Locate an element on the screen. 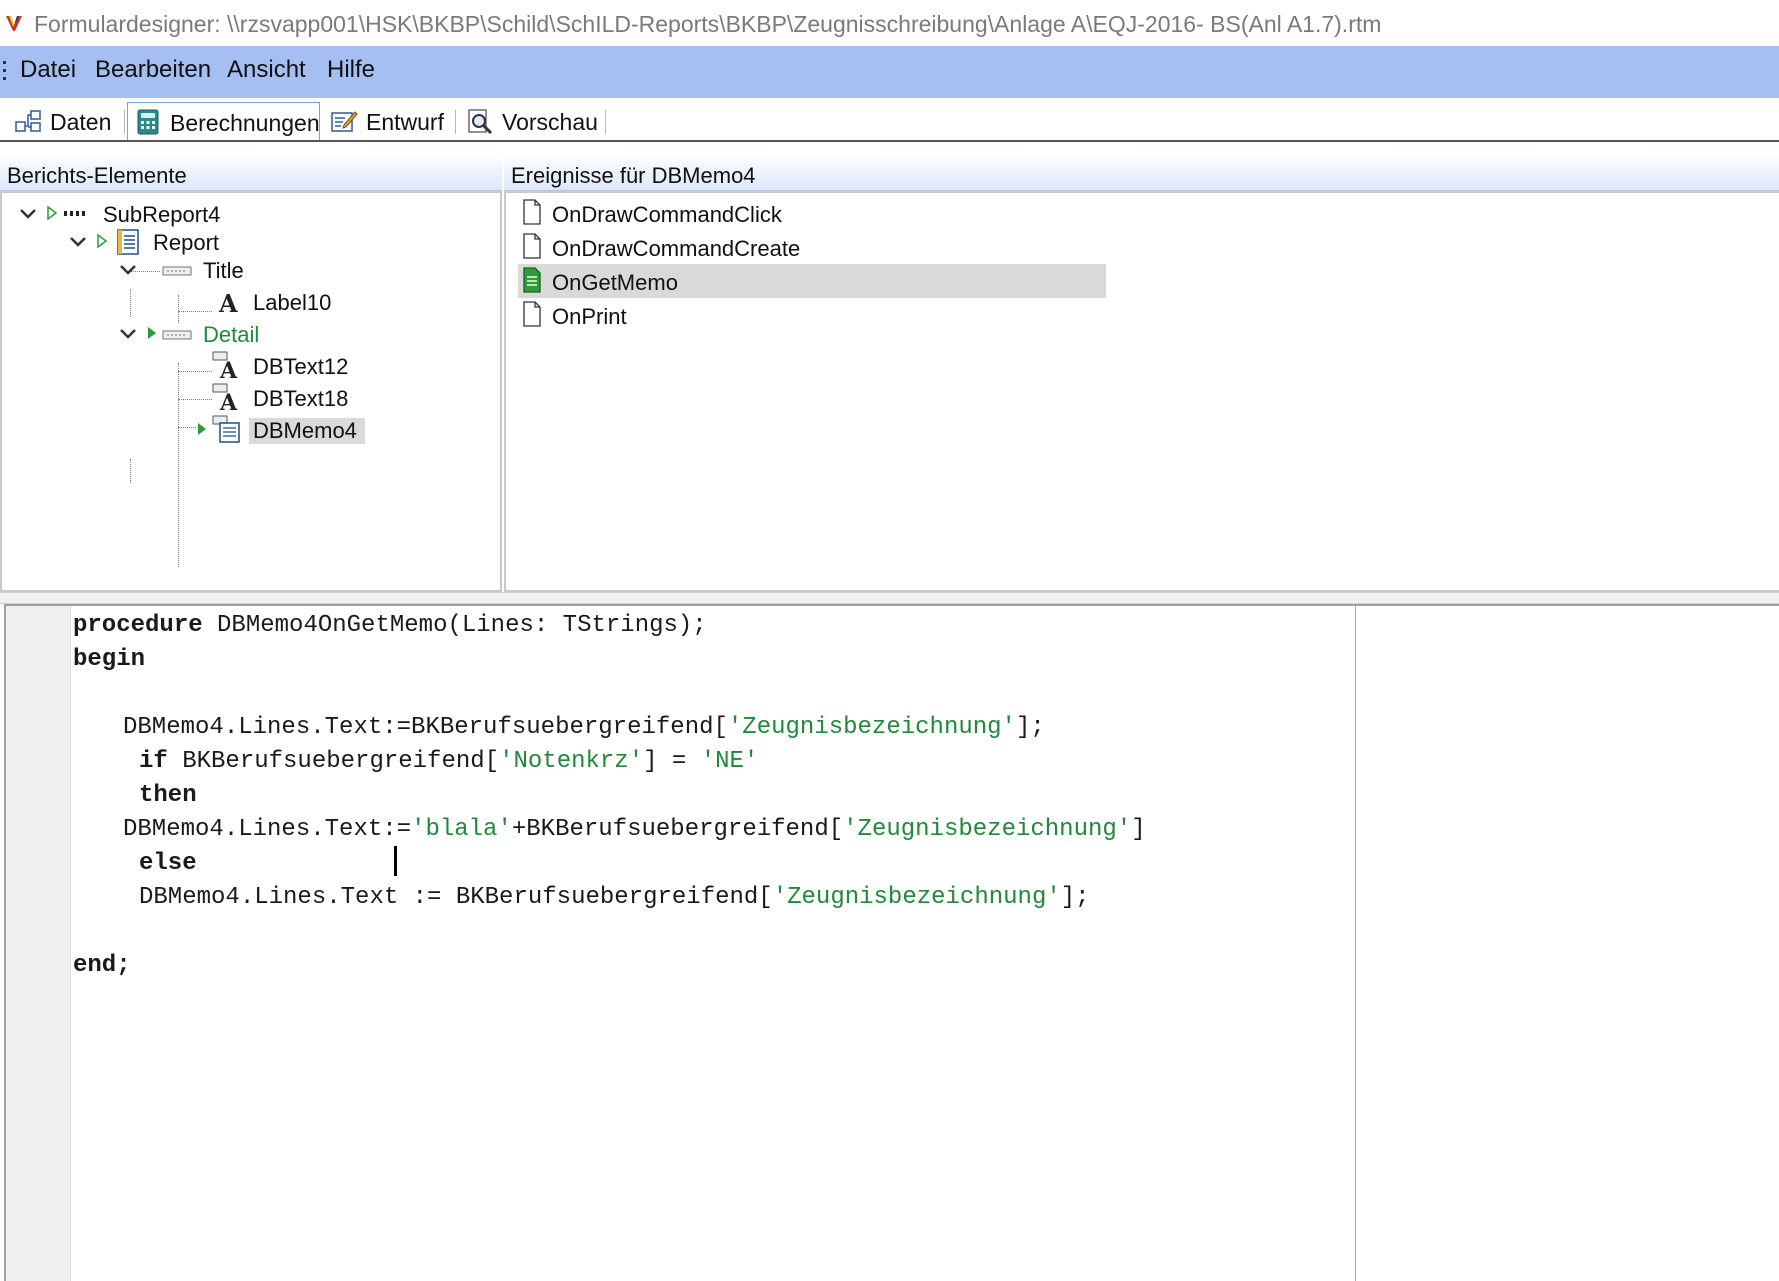 The width and height of the screenshot is (1779, 1281). code-line: then is located at coordinates (168, 795).